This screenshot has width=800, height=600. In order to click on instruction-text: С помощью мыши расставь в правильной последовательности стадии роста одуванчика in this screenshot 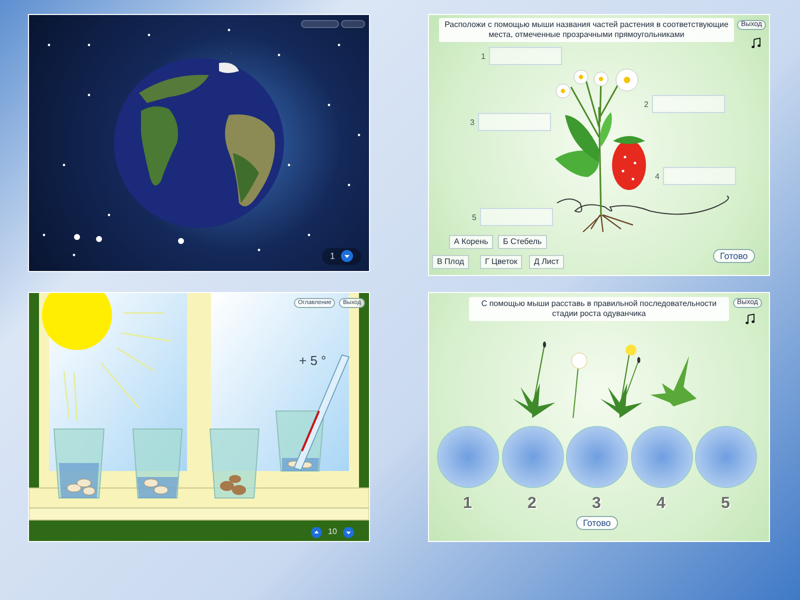, I will do `click(599, 309)`.